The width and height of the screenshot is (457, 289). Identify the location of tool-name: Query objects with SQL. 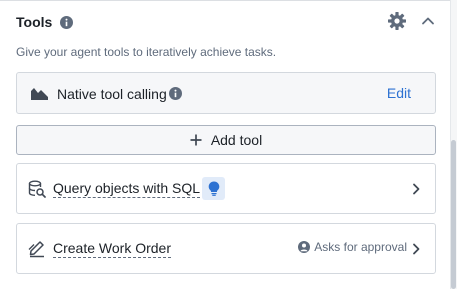
(127, 189).